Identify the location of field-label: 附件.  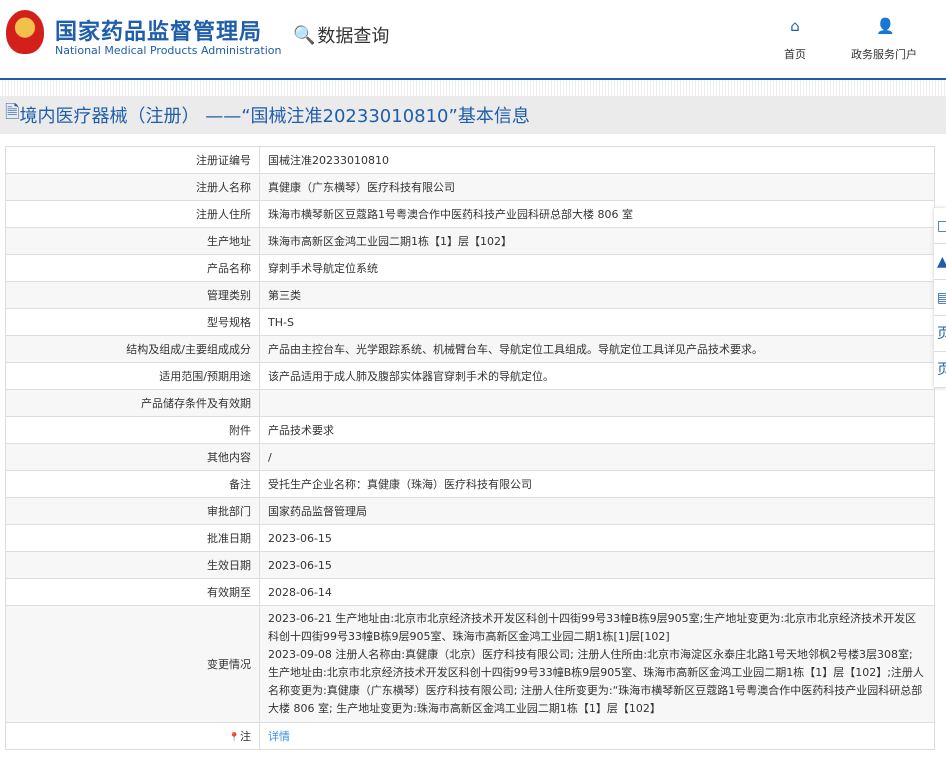
(132, 430).